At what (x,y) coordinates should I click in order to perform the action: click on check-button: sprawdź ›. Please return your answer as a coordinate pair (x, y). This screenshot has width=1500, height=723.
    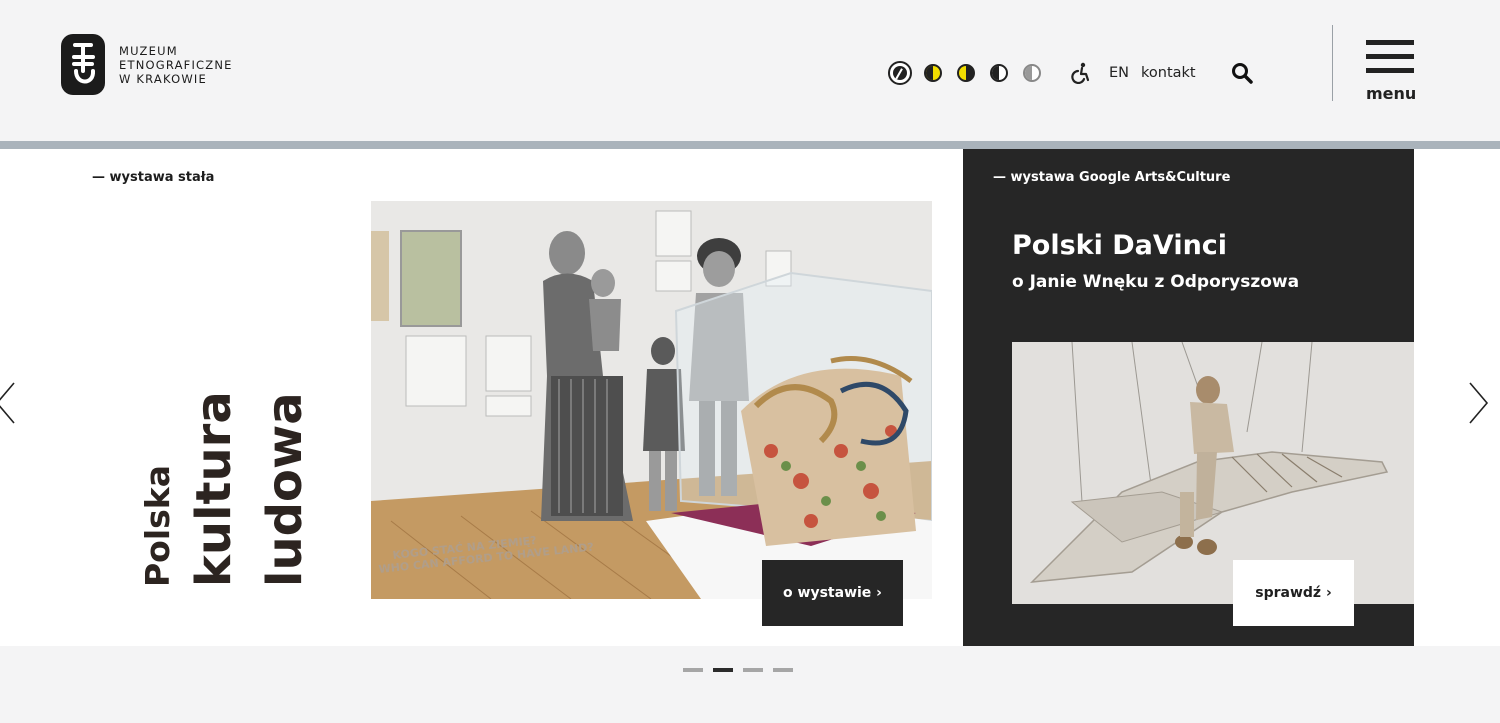
    Looking at the image, I should click on (1293, 593).